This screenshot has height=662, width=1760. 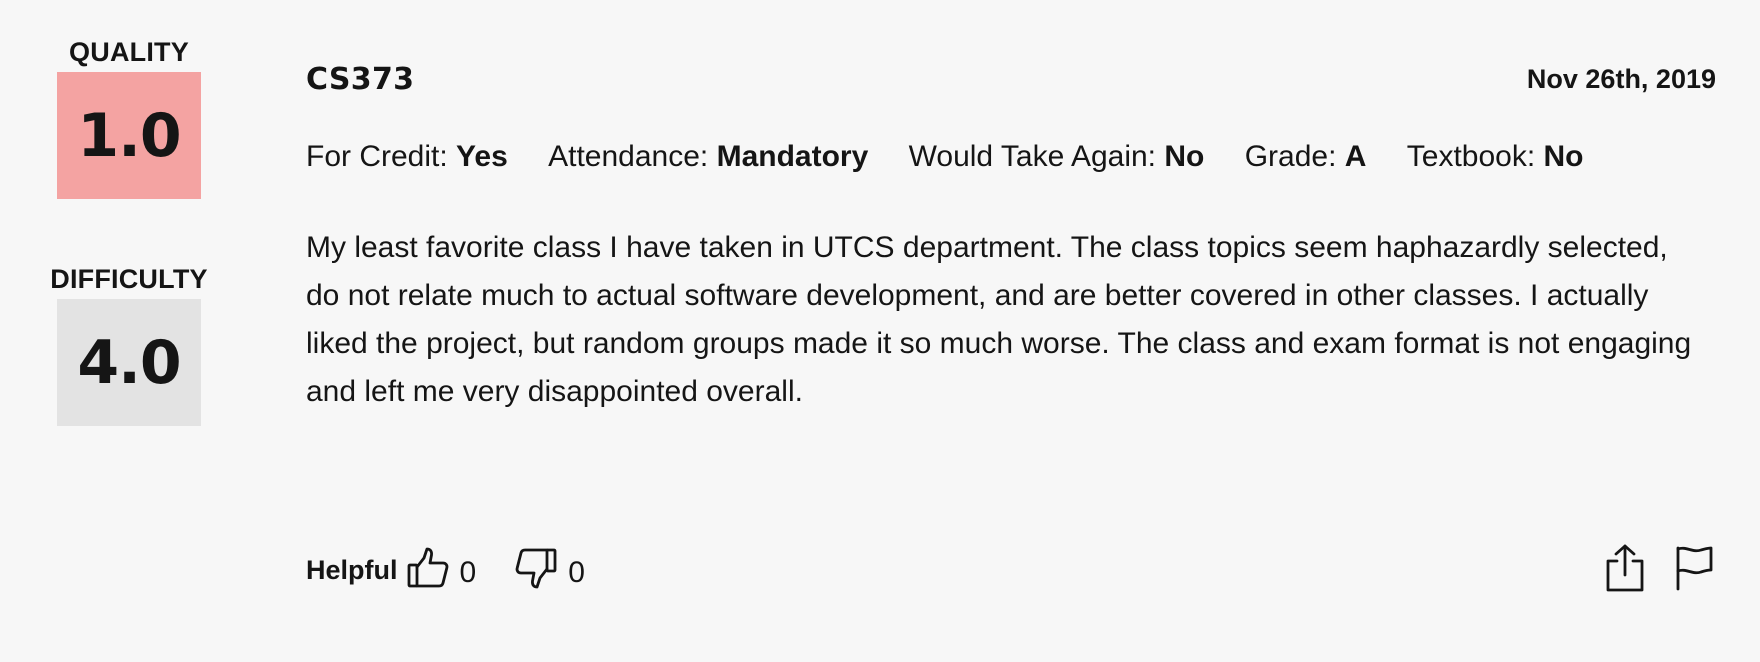 I want to click on share-icon, so click(x=1625, y=570).